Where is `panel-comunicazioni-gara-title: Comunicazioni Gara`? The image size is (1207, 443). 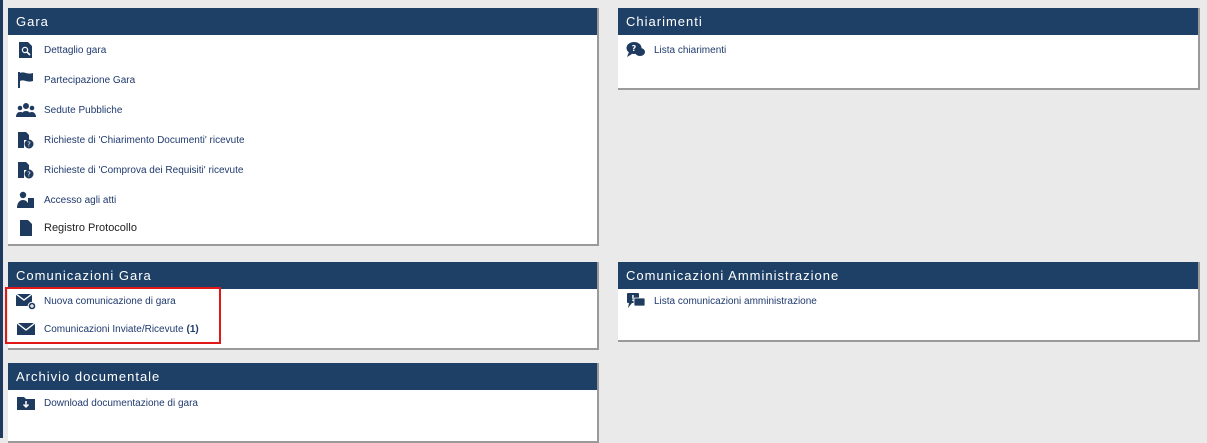
panel-comunicazioni-gara-title: Comunicazioni Gara is located at coordinates (302, 275).